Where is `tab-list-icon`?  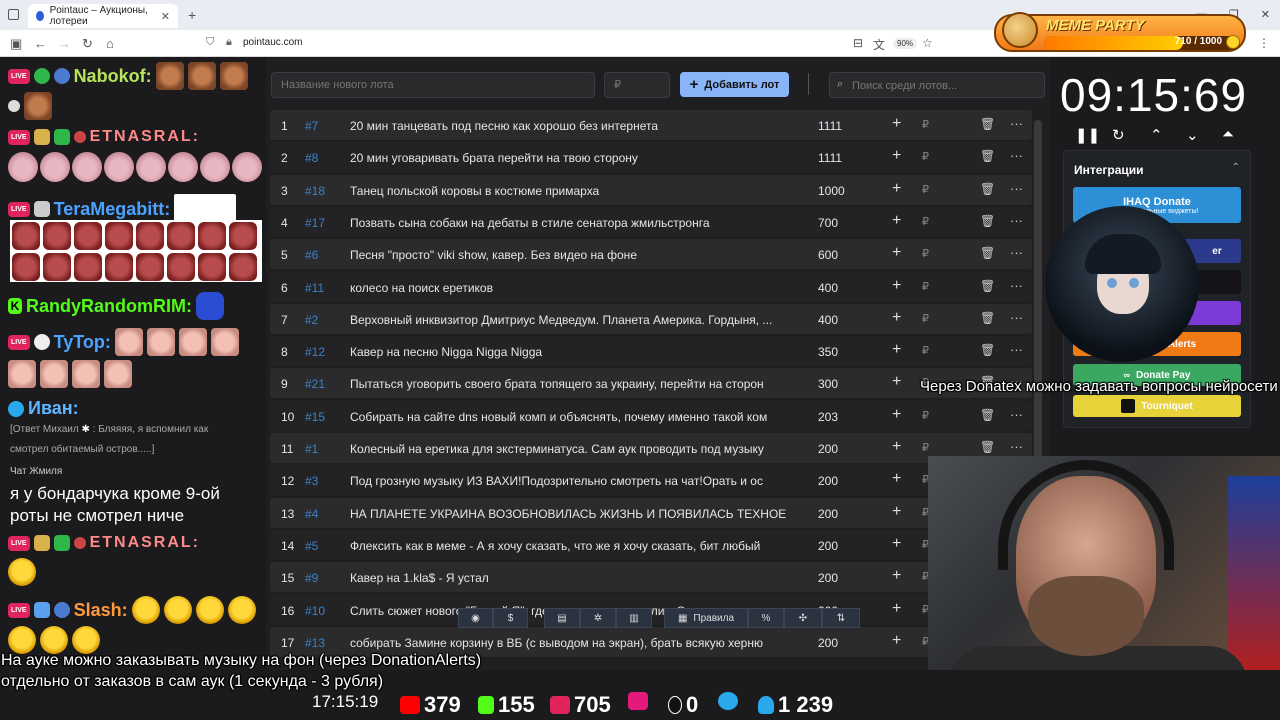 tab-list-icon is located at coordinates (13, 14).